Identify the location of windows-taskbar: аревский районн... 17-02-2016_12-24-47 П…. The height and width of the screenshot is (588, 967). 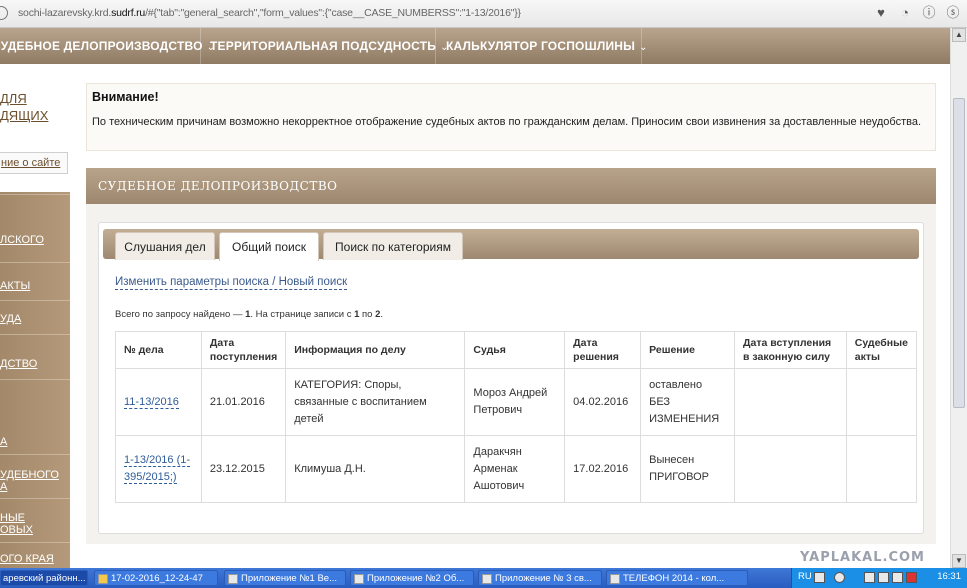
(483, 578).